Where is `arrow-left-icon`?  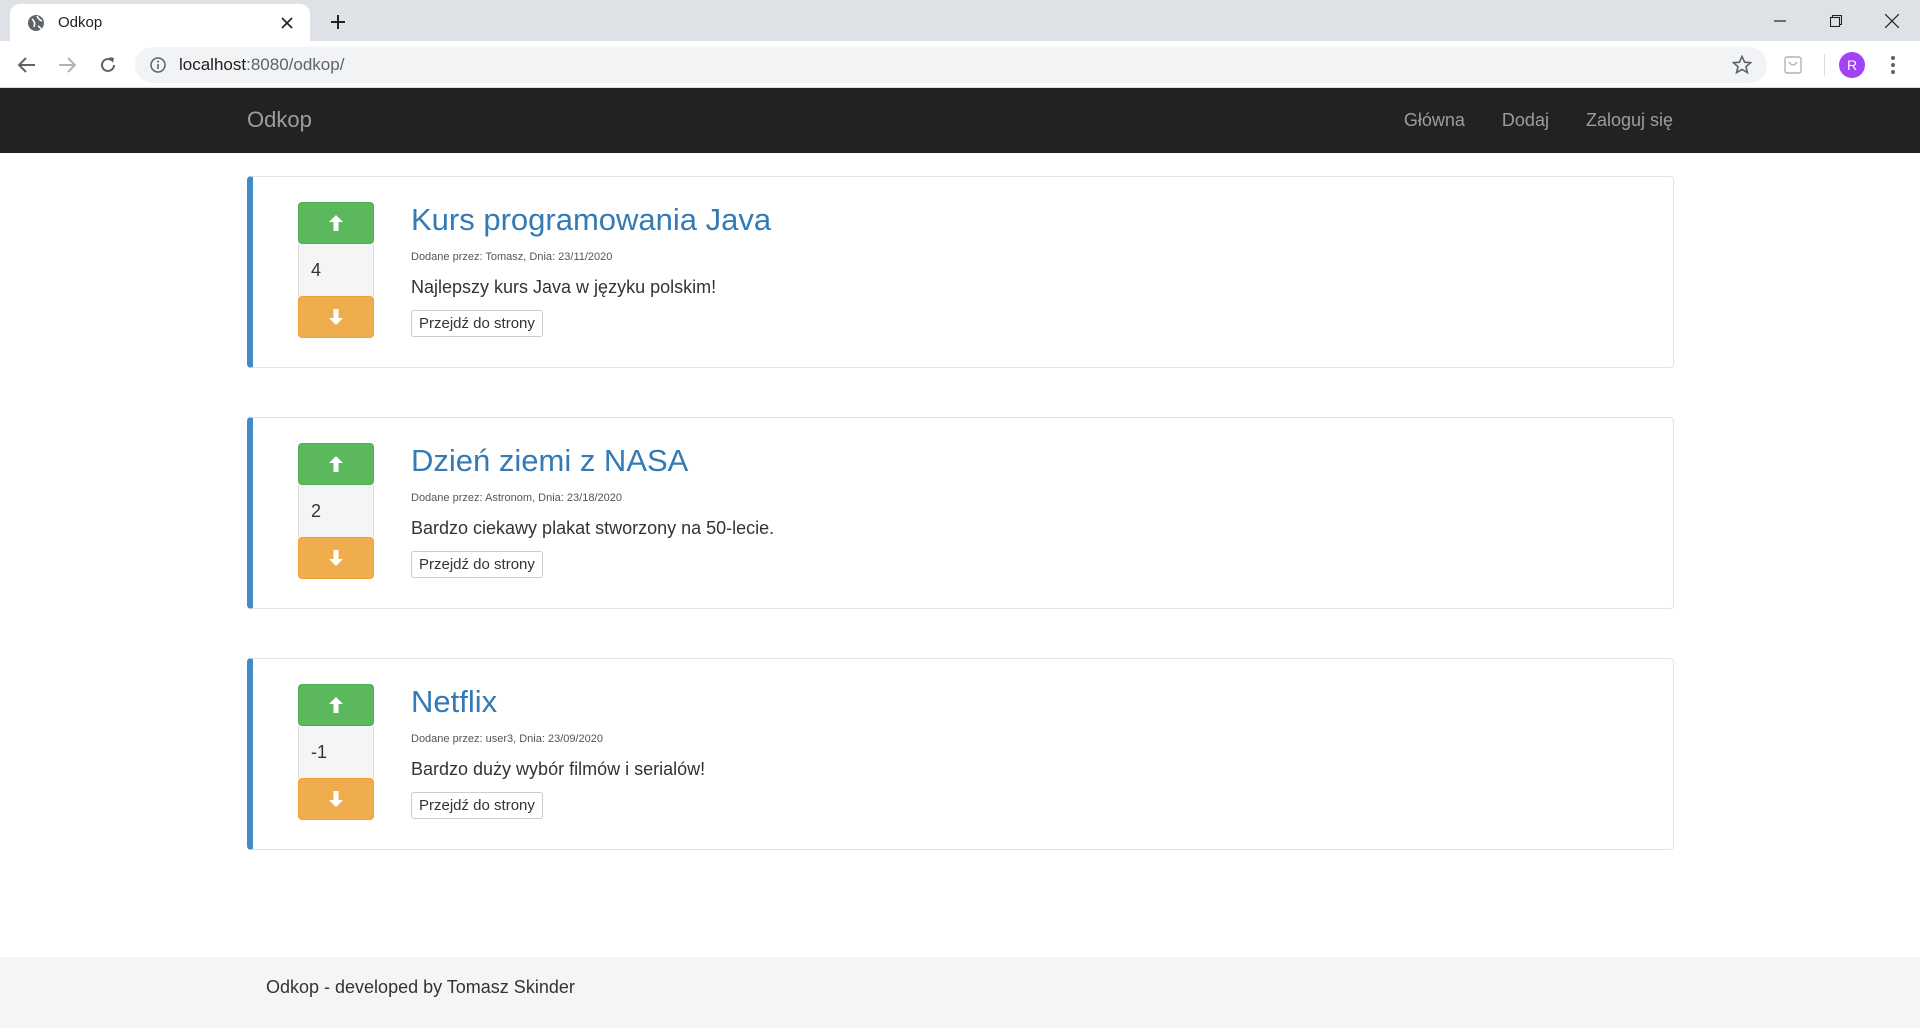
arrow-left-icon is located at coordinates (26, 65).